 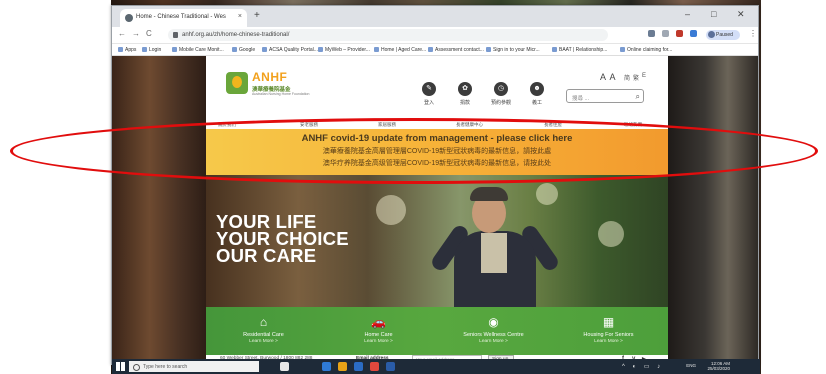 I want to click on calendar-icon: ◷, so click(x=501, y=89).